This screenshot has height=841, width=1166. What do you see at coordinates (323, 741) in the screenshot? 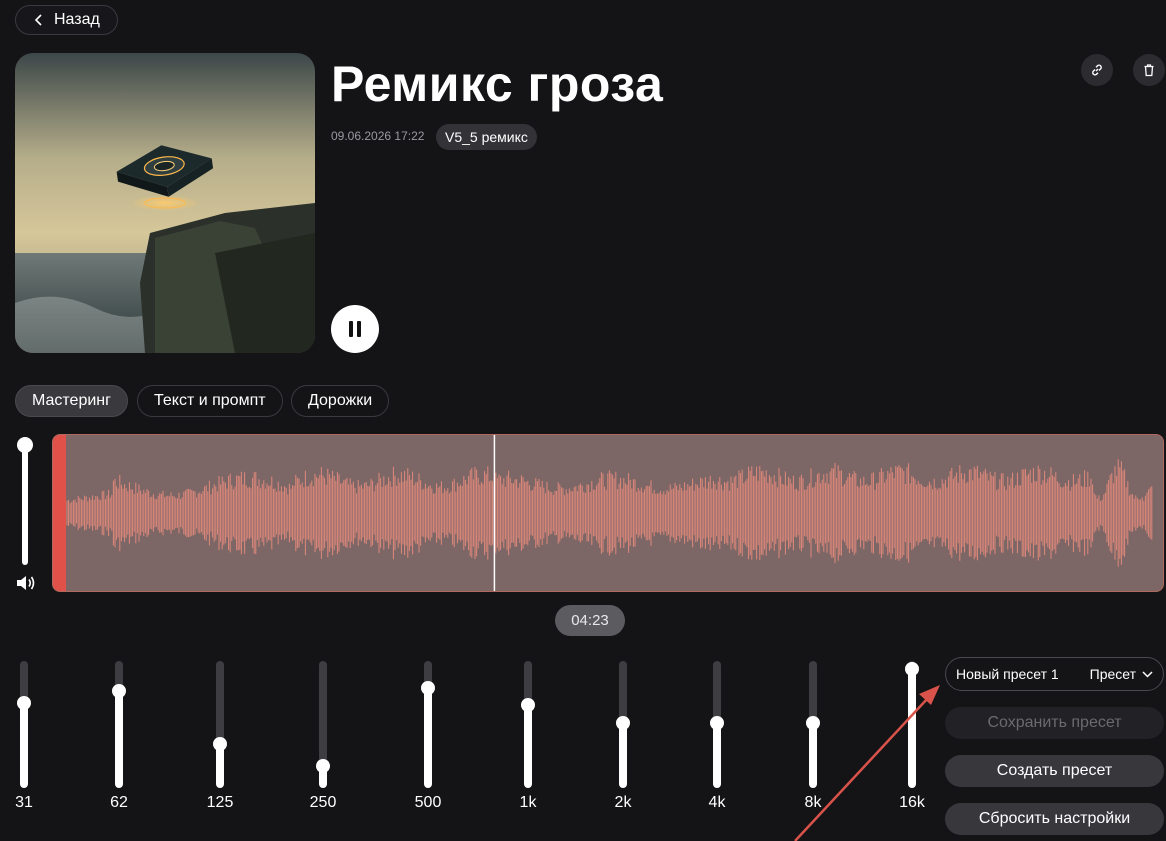
I see `eq-band-250: 250` at bounding box center [323, 741].